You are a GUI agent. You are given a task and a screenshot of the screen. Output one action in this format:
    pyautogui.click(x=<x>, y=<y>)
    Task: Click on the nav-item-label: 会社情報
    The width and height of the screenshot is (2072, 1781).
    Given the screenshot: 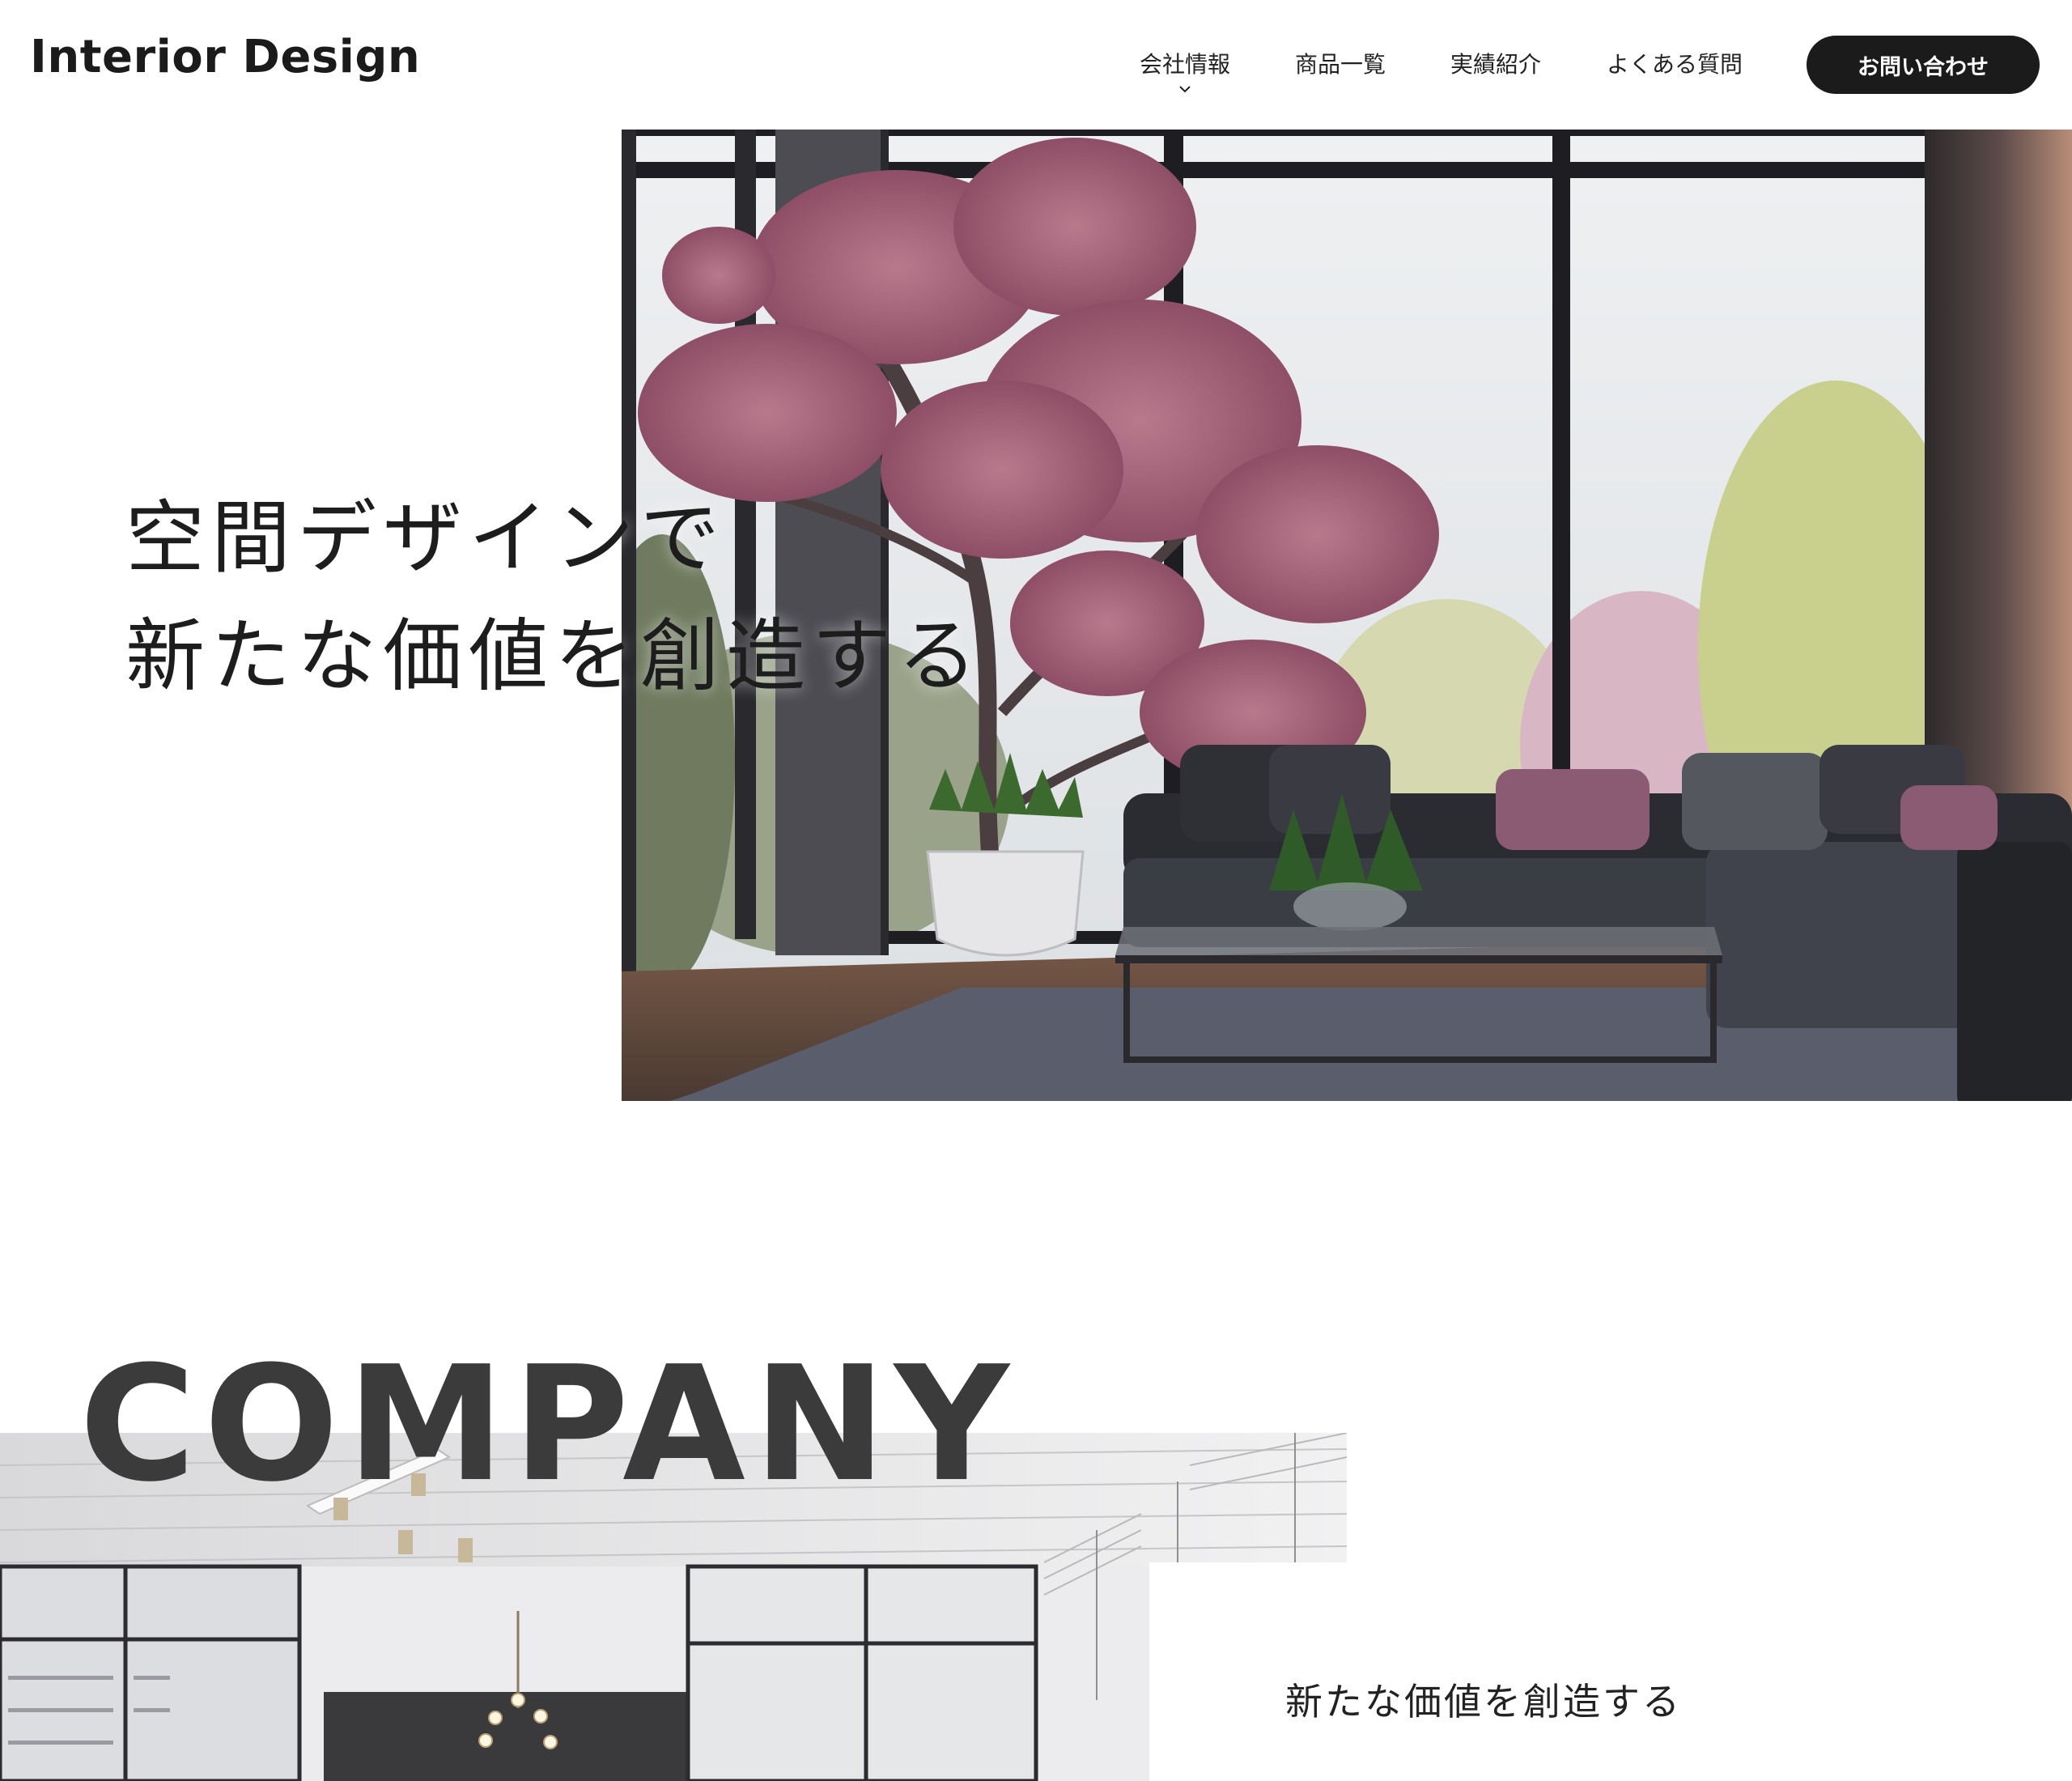 What is the action you would take?
    pyautogui.click(x=1185, y=65)
    